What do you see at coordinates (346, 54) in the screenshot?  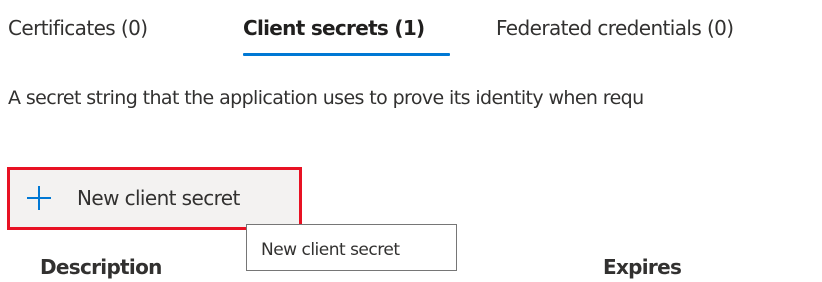 I see `selected-tab-indicator` at bounding box center [346, 54].